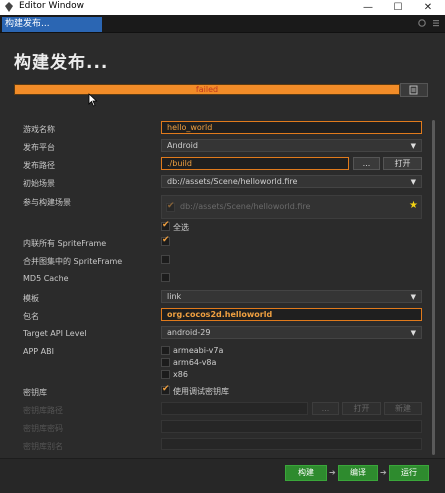 The image size is (445, 493). What do you see at coordinates (413, 205) in the screenshot?
I see `star-icon: ★` at bounding box center [413, 205].